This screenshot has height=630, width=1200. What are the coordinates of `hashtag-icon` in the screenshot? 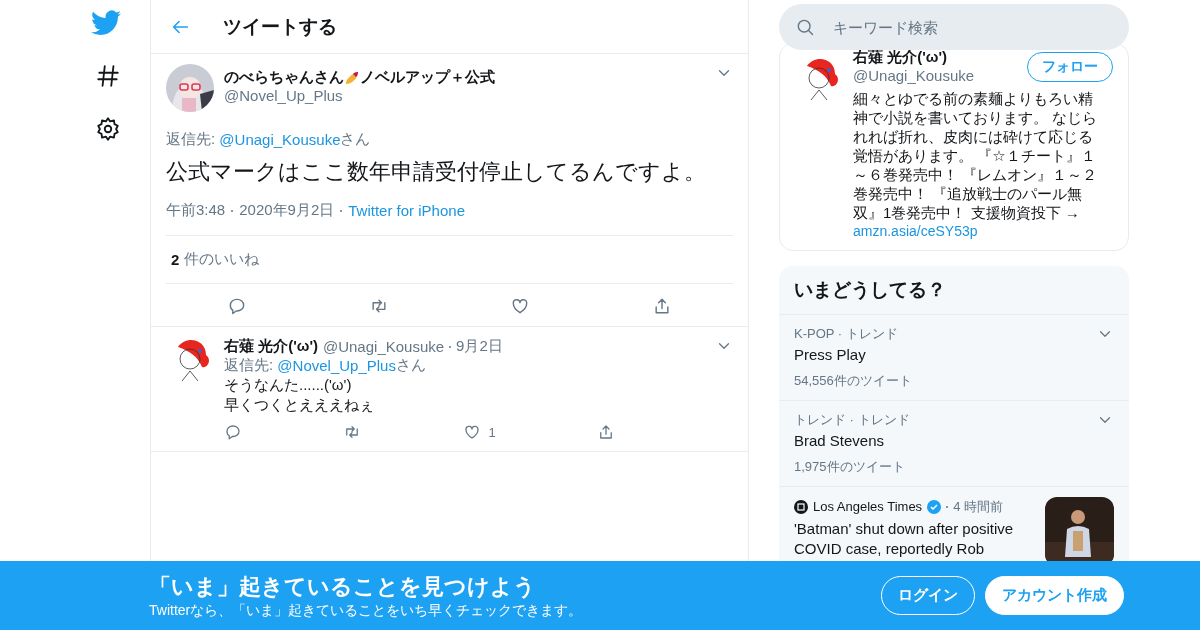 It's located at (108, 76).